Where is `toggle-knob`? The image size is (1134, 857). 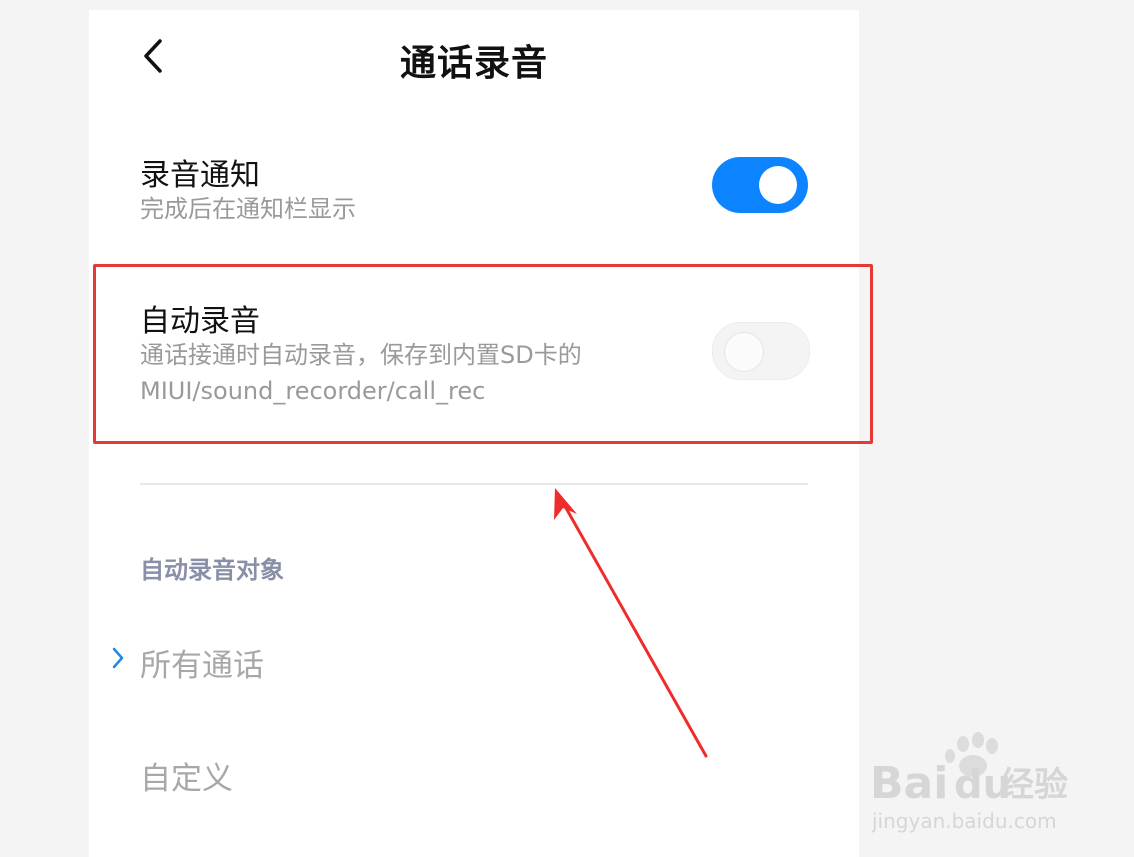 toggle-knob is located at coordinates (778, 185).